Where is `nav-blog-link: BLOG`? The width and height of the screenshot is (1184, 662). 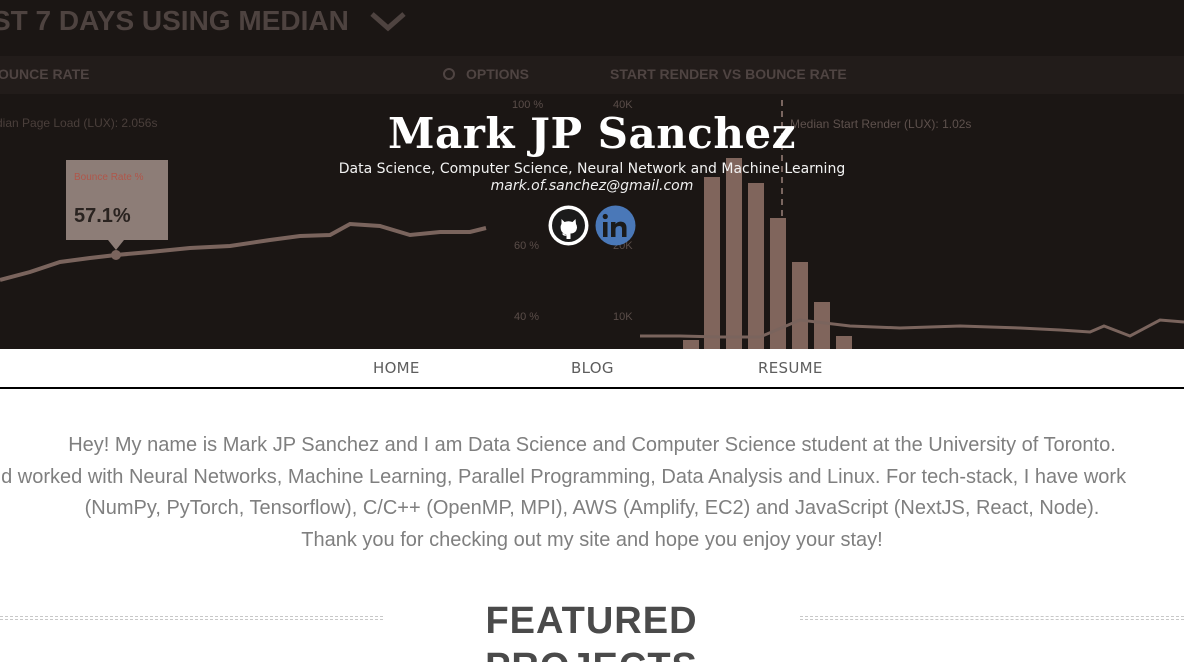
nav-blog-link: BLOG is located at coordinates (592, 368).